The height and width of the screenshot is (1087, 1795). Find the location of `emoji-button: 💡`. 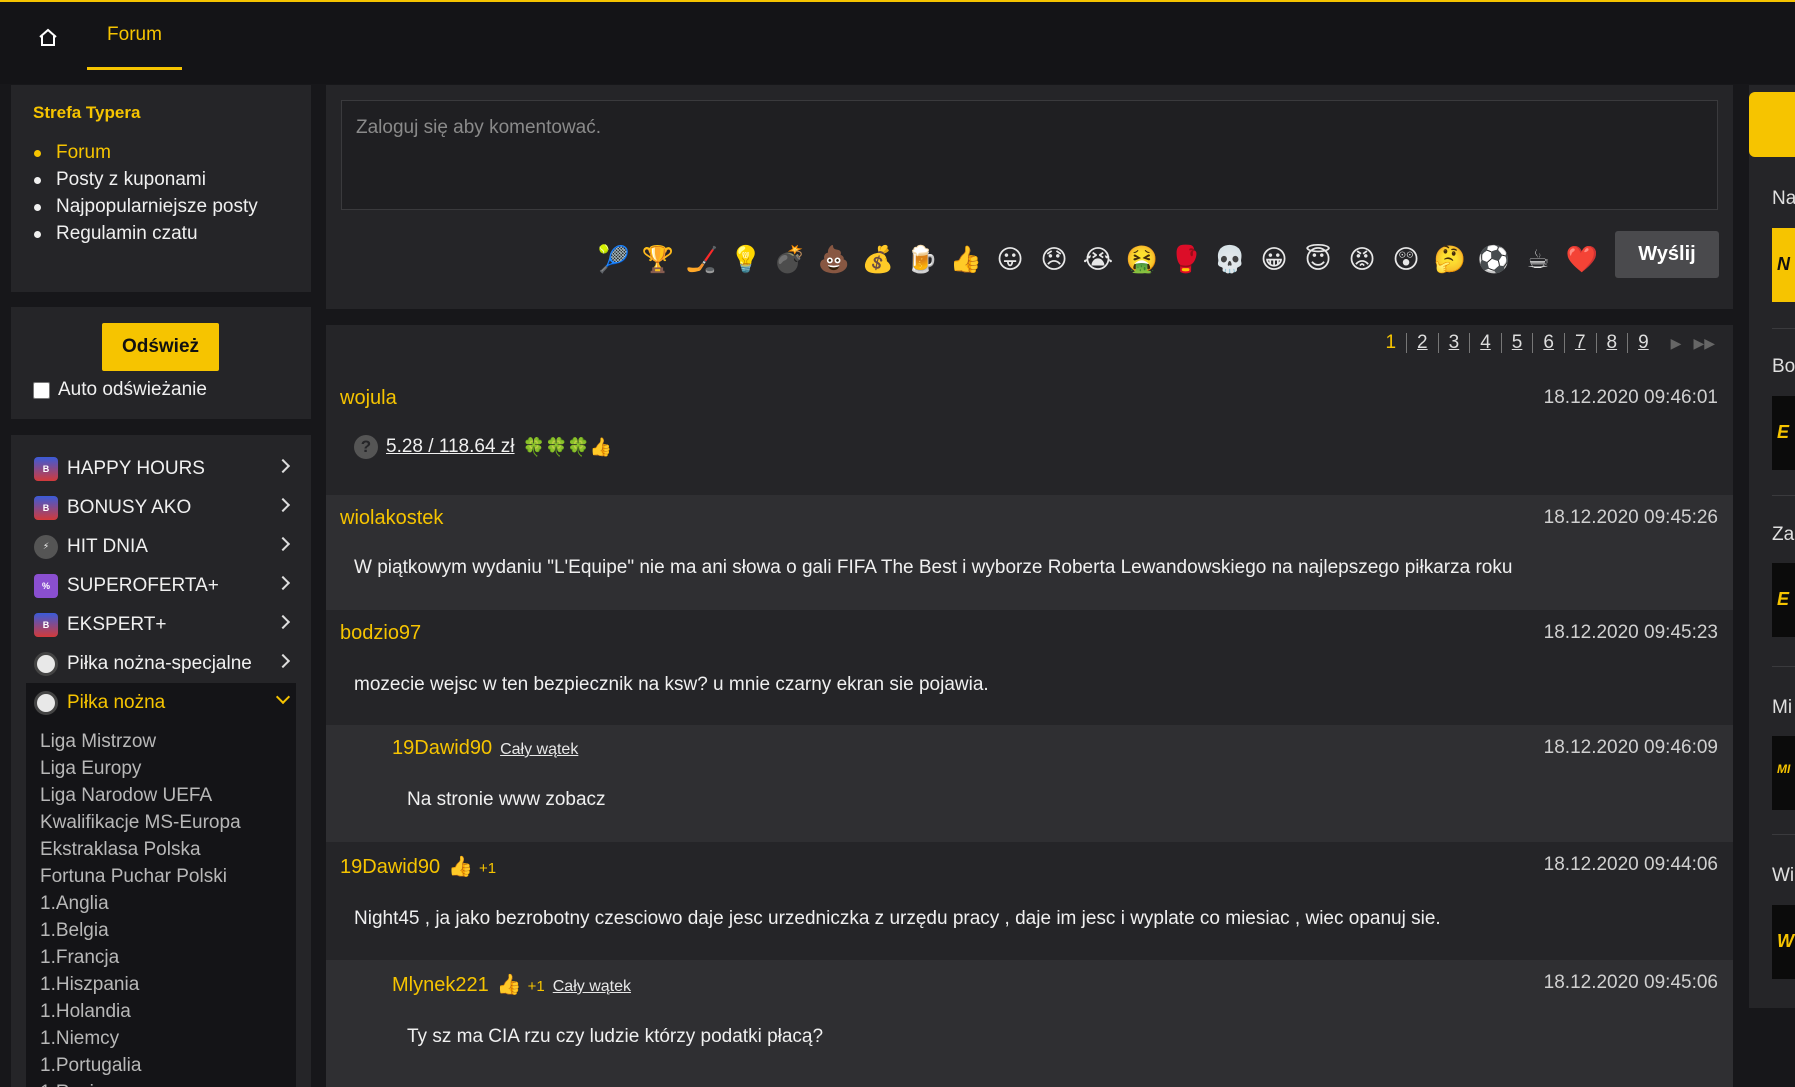

emoji-button: 💡 is located at coordinates (746, 259).